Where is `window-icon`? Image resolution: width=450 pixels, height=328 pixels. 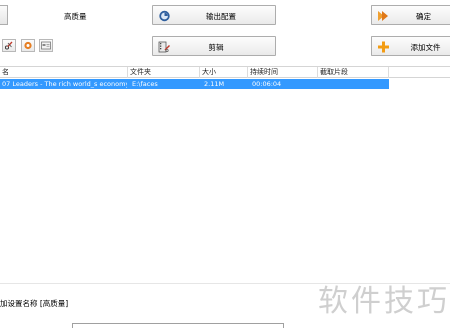 window-icon is located at coordinates (46, 45).